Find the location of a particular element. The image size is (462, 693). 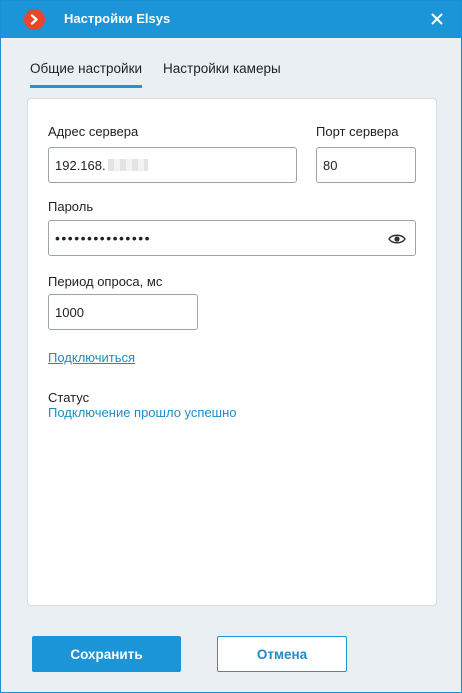

server-address-input: 192.168. is located at coordinates (172, 165).